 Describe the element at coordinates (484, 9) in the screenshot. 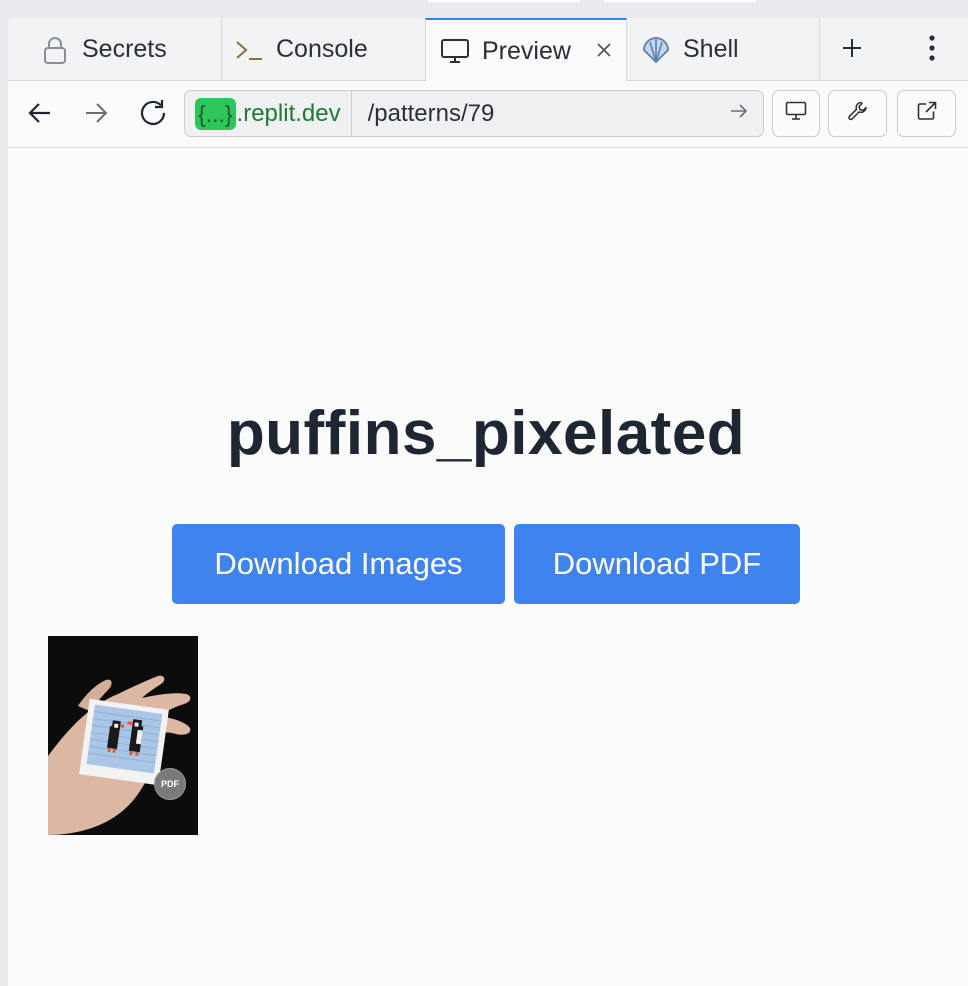

I see `top-strip` at that location.